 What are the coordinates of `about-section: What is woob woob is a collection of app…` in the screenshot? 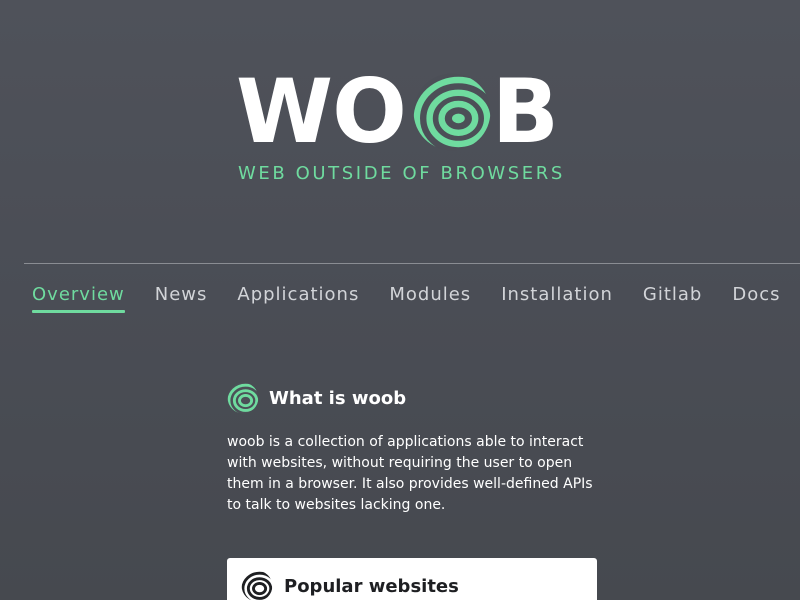 It's located at (413, 456).